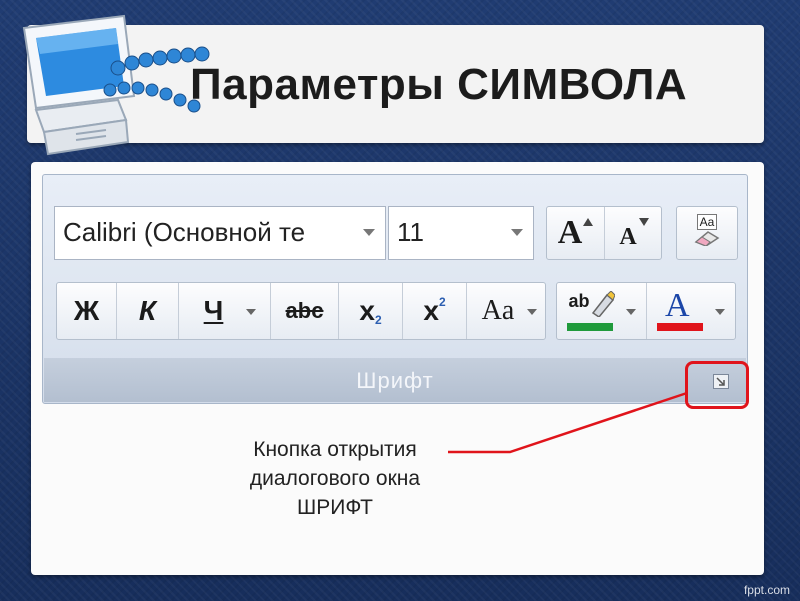 This screenshot has height=601, width=800. What do you see at coordinates (335, 507) in the screenshot?
I see `callout-line-3: ШРИФТ` at bounding box center [335, 507].